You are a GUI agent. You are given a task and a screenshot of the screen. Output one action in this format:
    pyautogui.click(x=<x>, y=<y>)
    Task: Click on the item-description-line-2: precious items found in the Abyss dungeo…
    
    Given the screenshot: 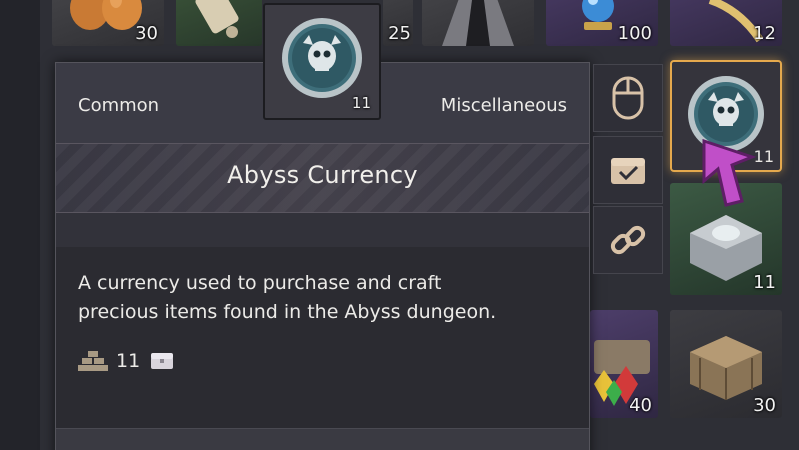 What is the action you would take?
    pyautogui.click(x=287, y=312)
    